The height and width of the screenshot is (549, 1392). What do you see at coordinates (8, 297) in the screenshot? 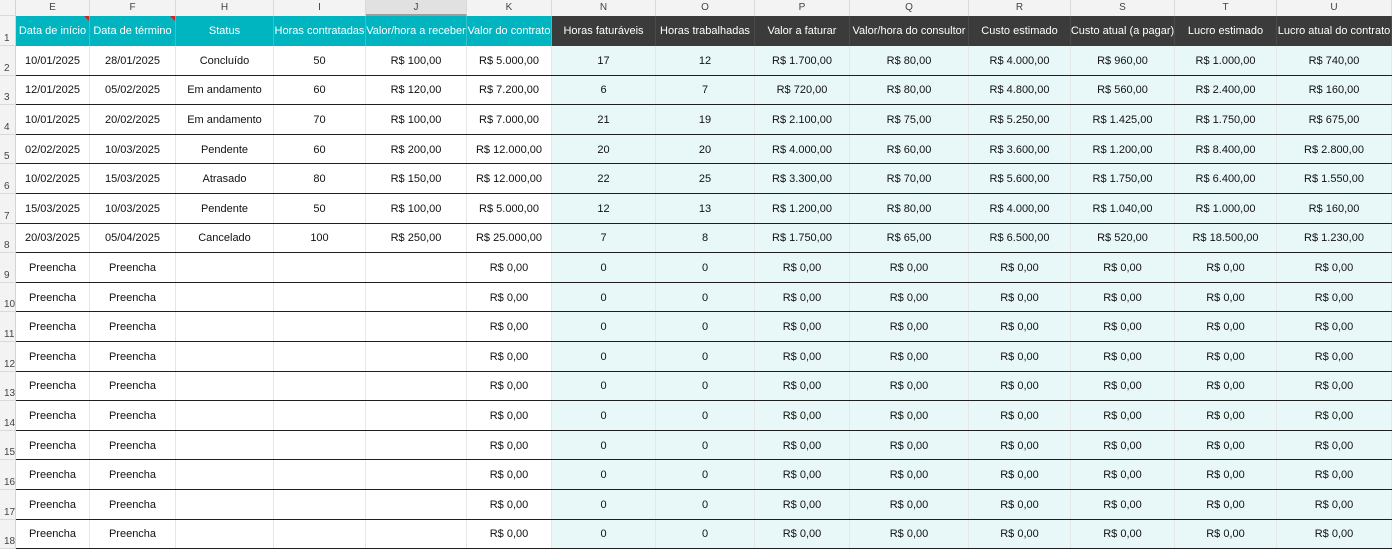
I see `row-header-10: 10` at bounding box center [8, 297].